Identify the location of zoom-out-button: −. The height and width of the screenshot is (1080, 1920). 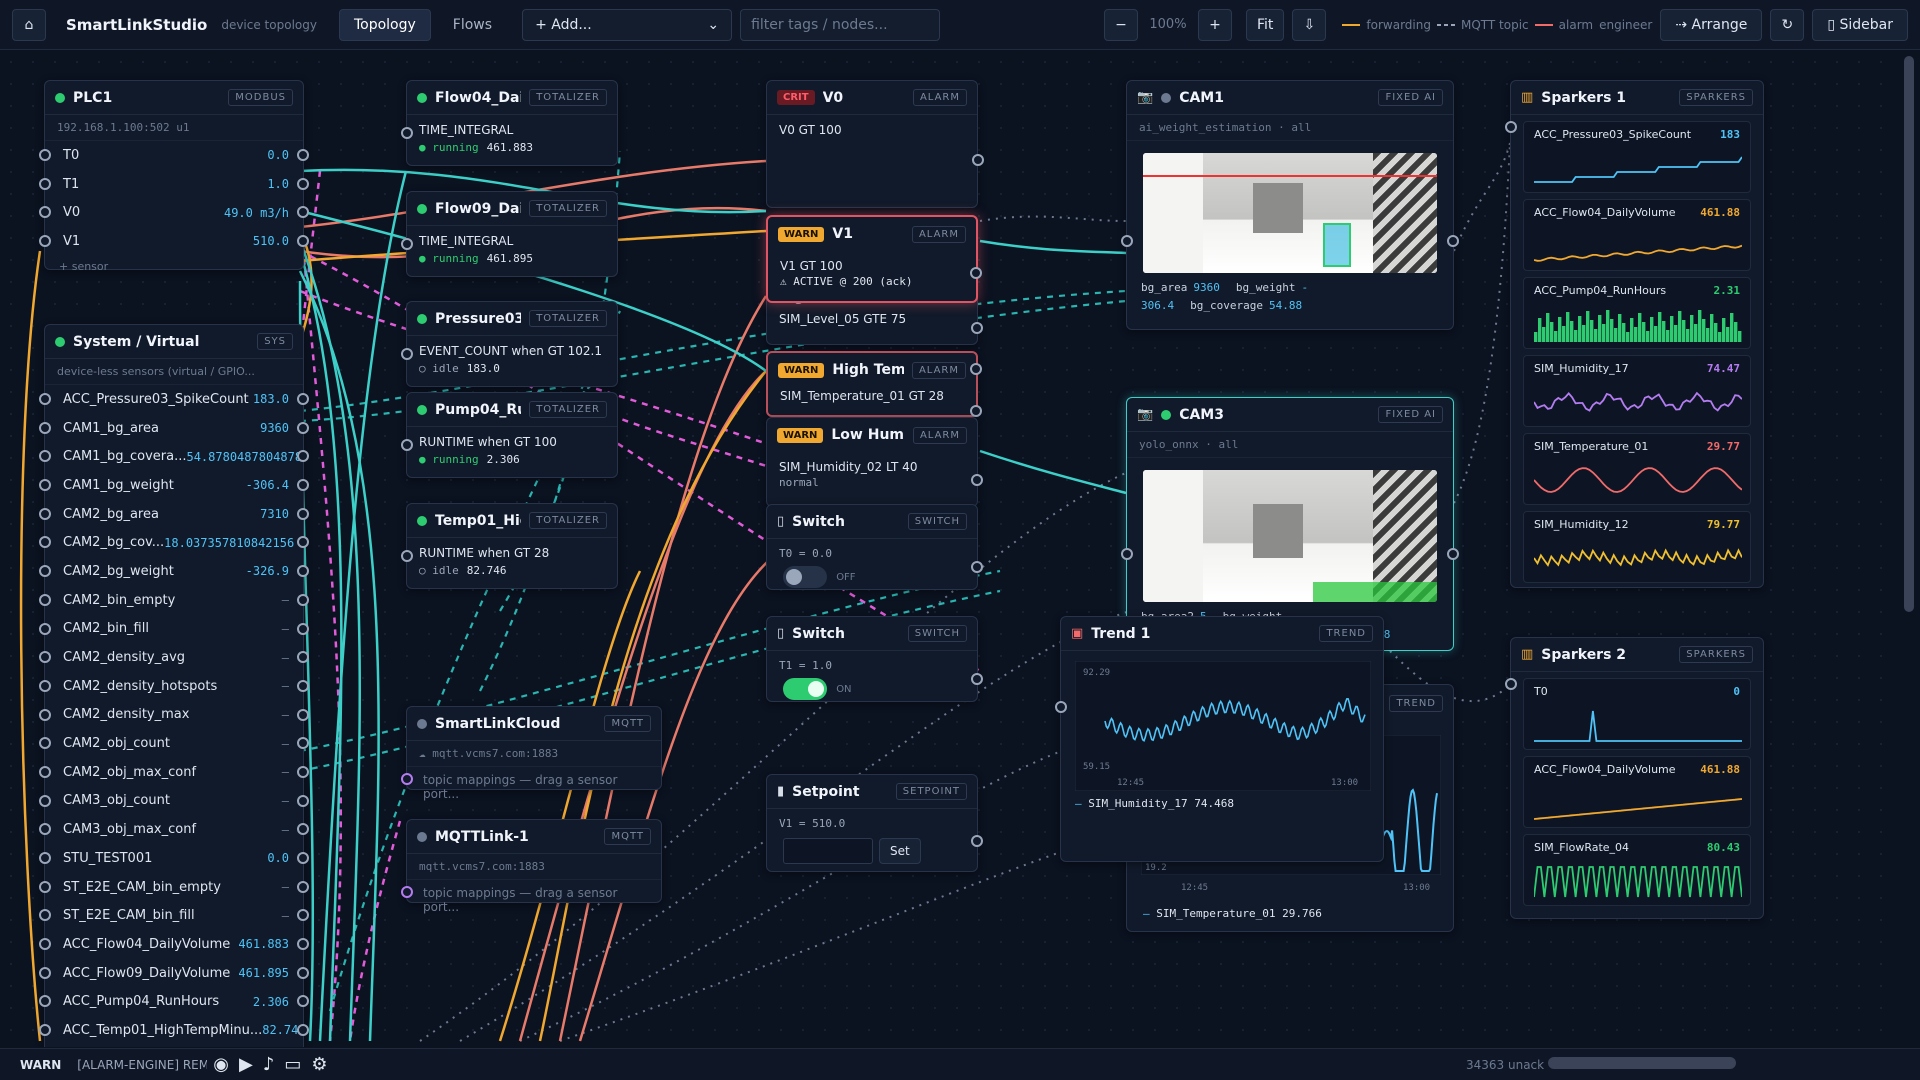
(1120, 24).